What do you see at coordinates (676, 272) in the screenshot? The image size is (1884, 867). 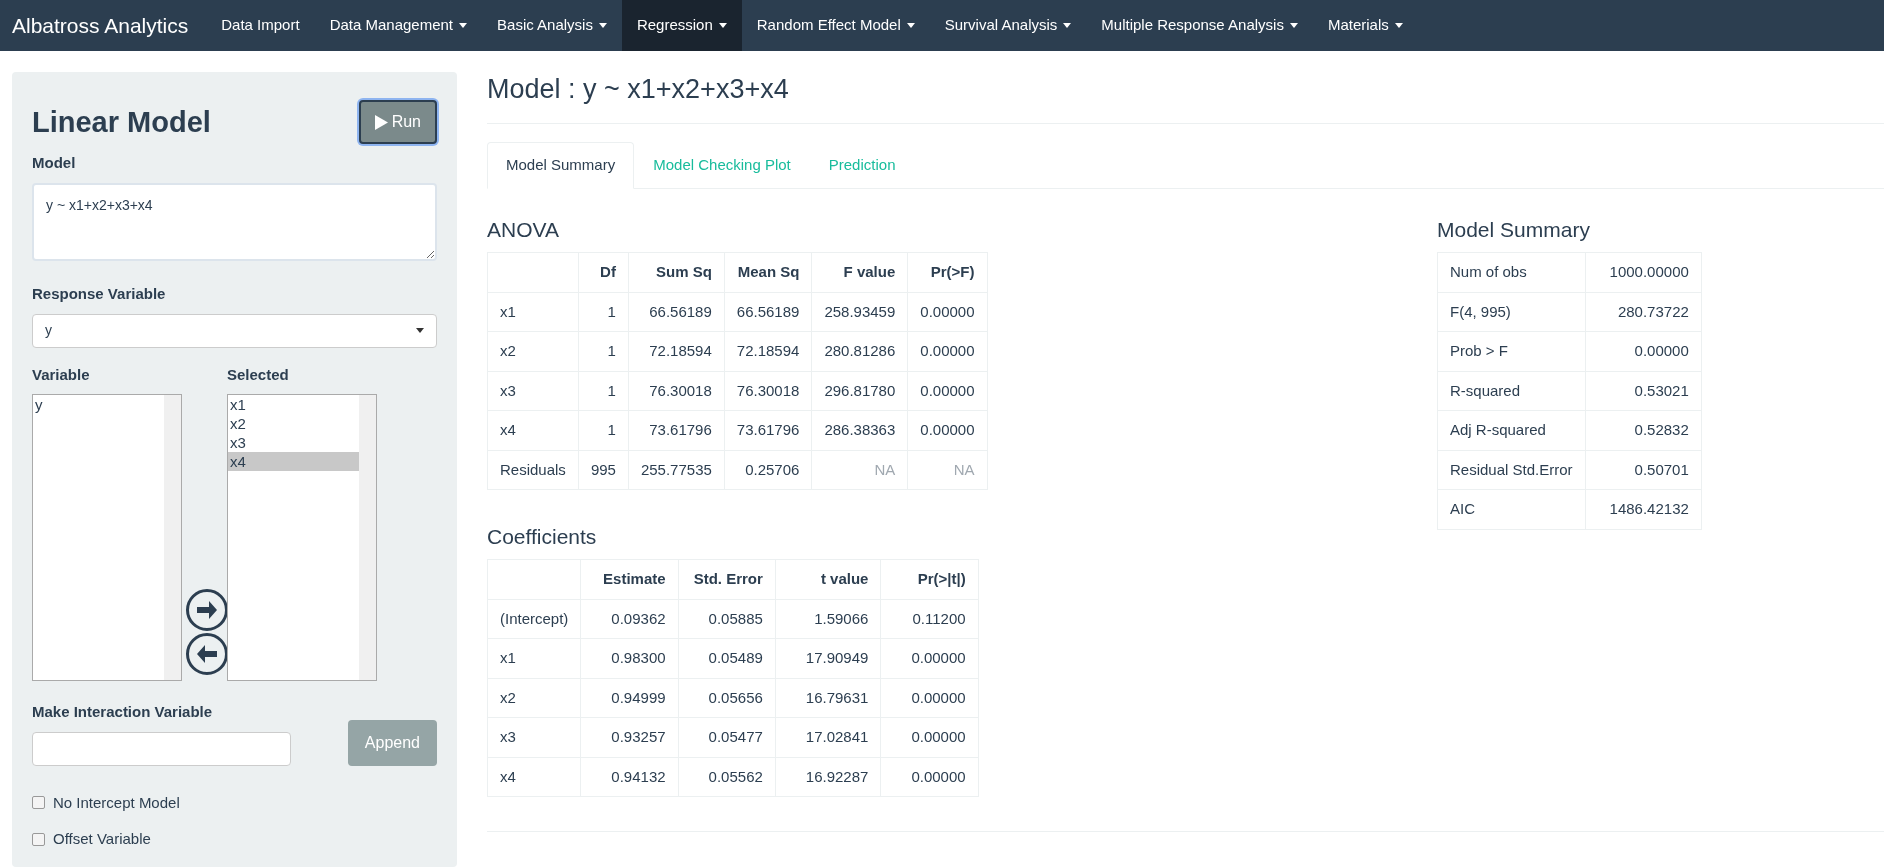 I see `column-header: Sum Sq` at bounding box center [676, 272].